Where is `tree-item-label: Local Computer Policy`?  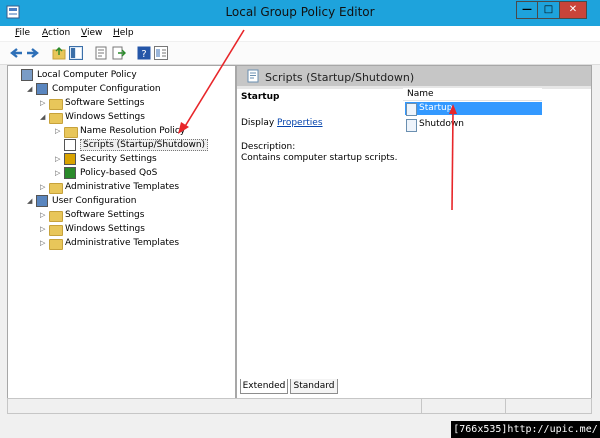
tree-item-label: Local Computer Policy is located at coordinates (87, 75).